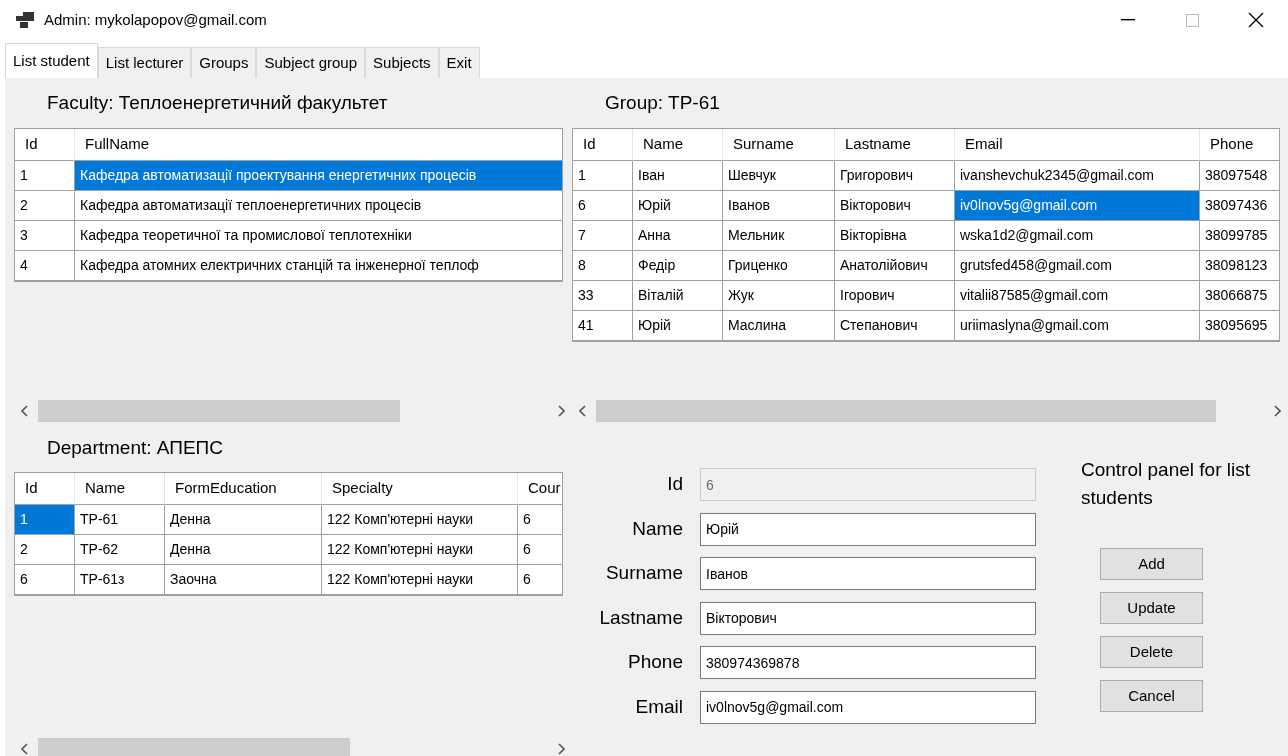  Describe the element at coordinates (779, 326) in the screenshot. I see `table-cell: Маслина` at that location.